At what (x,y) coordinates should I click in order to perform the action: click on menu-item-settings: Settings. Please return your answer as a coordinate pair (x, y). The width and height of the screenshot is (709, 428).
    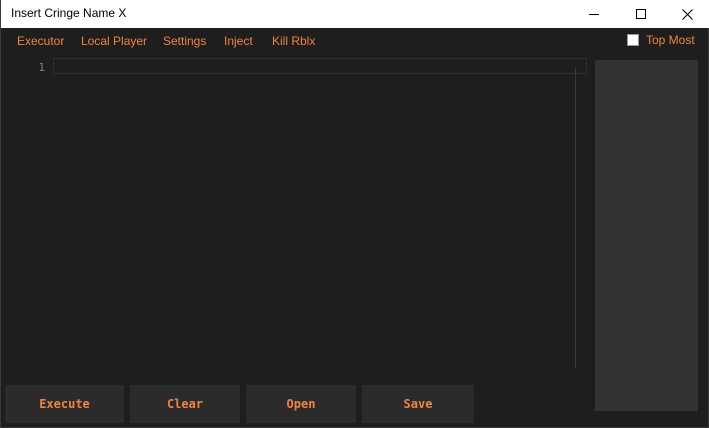
    Looking at the image, I should click on (184, 41).